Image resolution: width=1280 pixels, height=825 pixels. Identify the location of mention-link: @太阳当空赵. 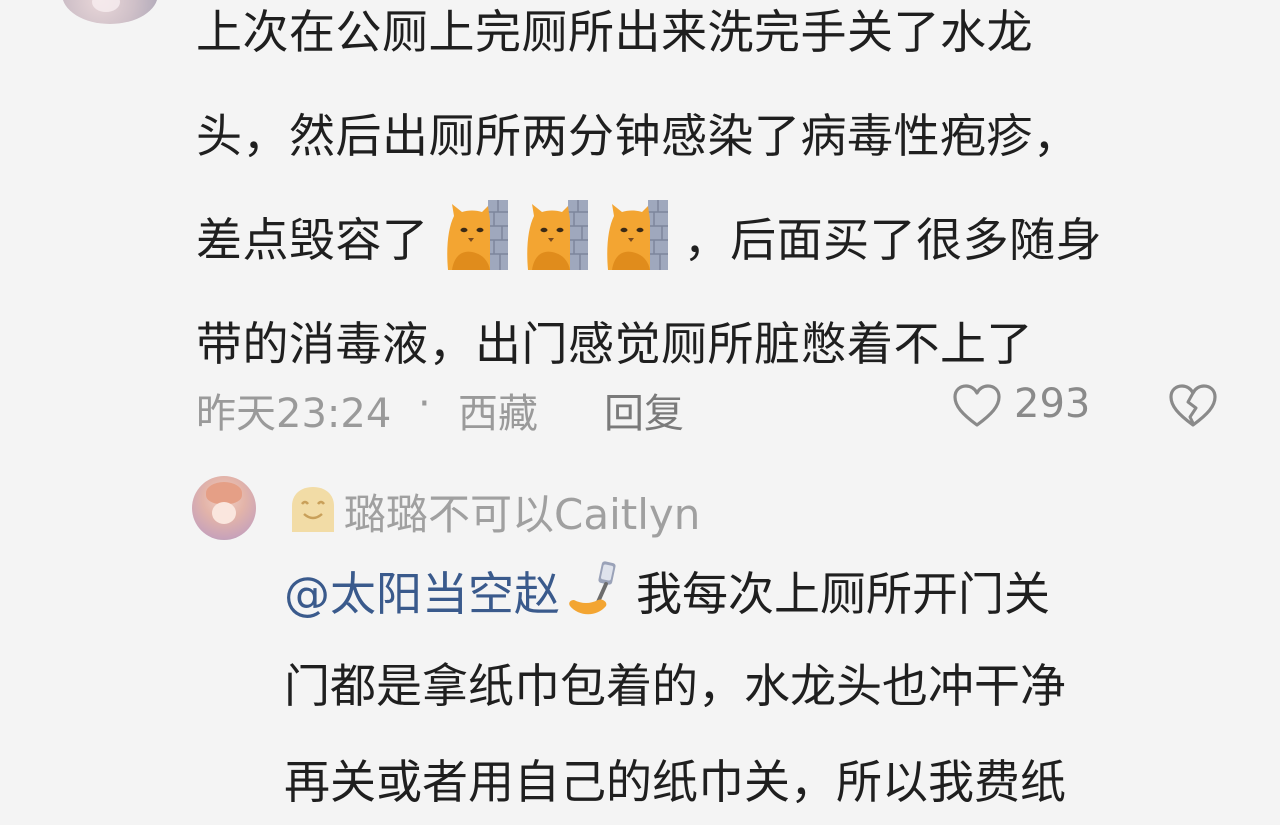
(422, 594).